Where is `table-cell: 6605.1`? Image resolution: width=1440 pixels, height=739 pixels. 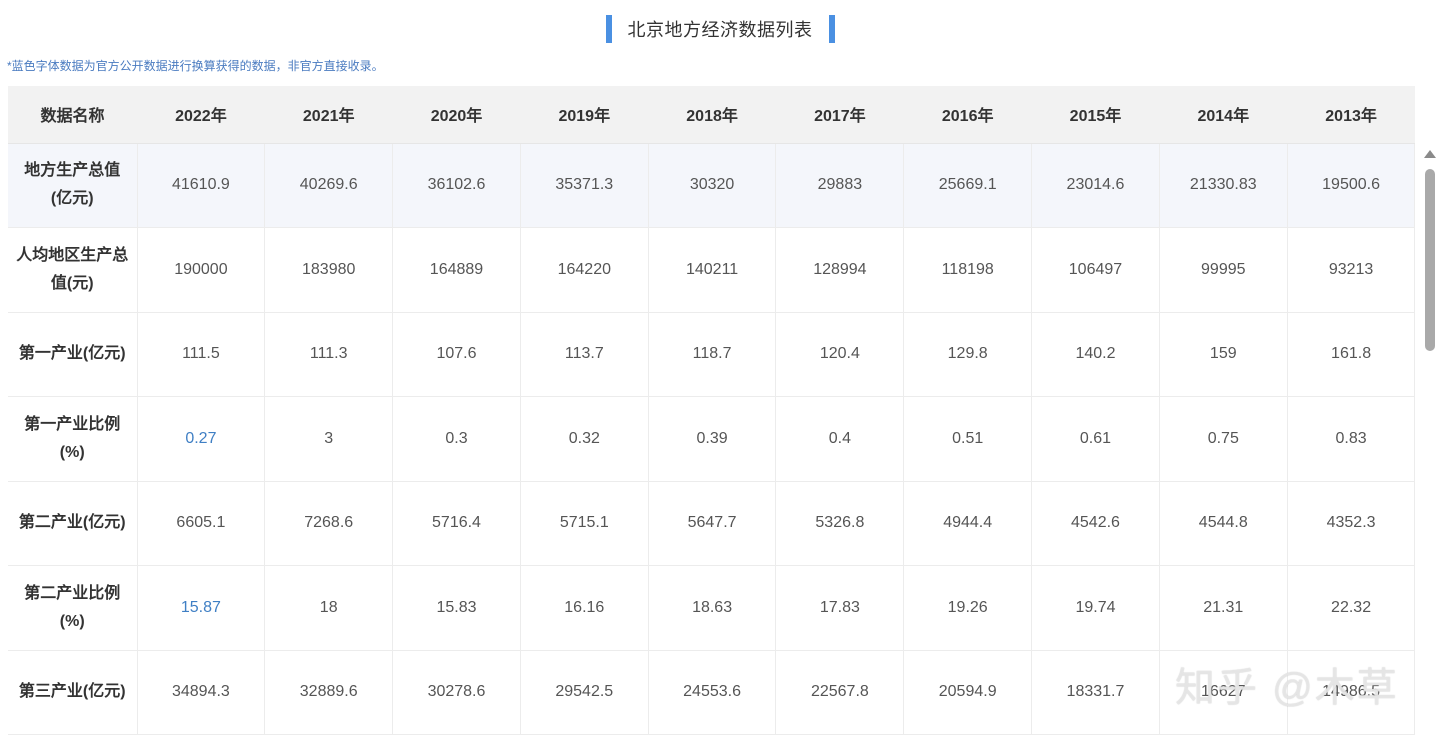
table-cell: 6605.1 is located at coordinates (201, 523).